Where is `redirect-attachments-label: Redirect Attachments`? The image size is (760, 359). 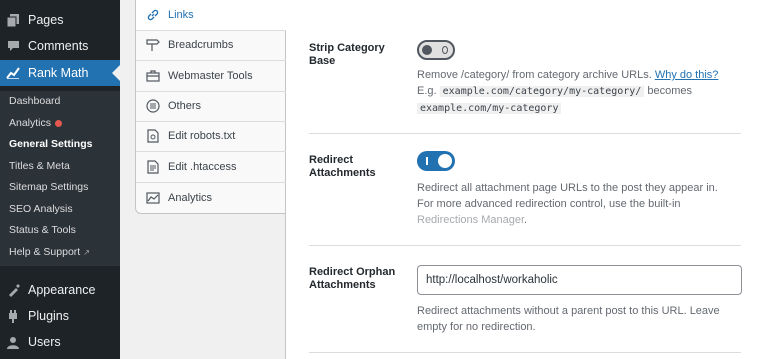 redirect-attachments-label: Redirect Attachments is located at coordinates (342, 166).